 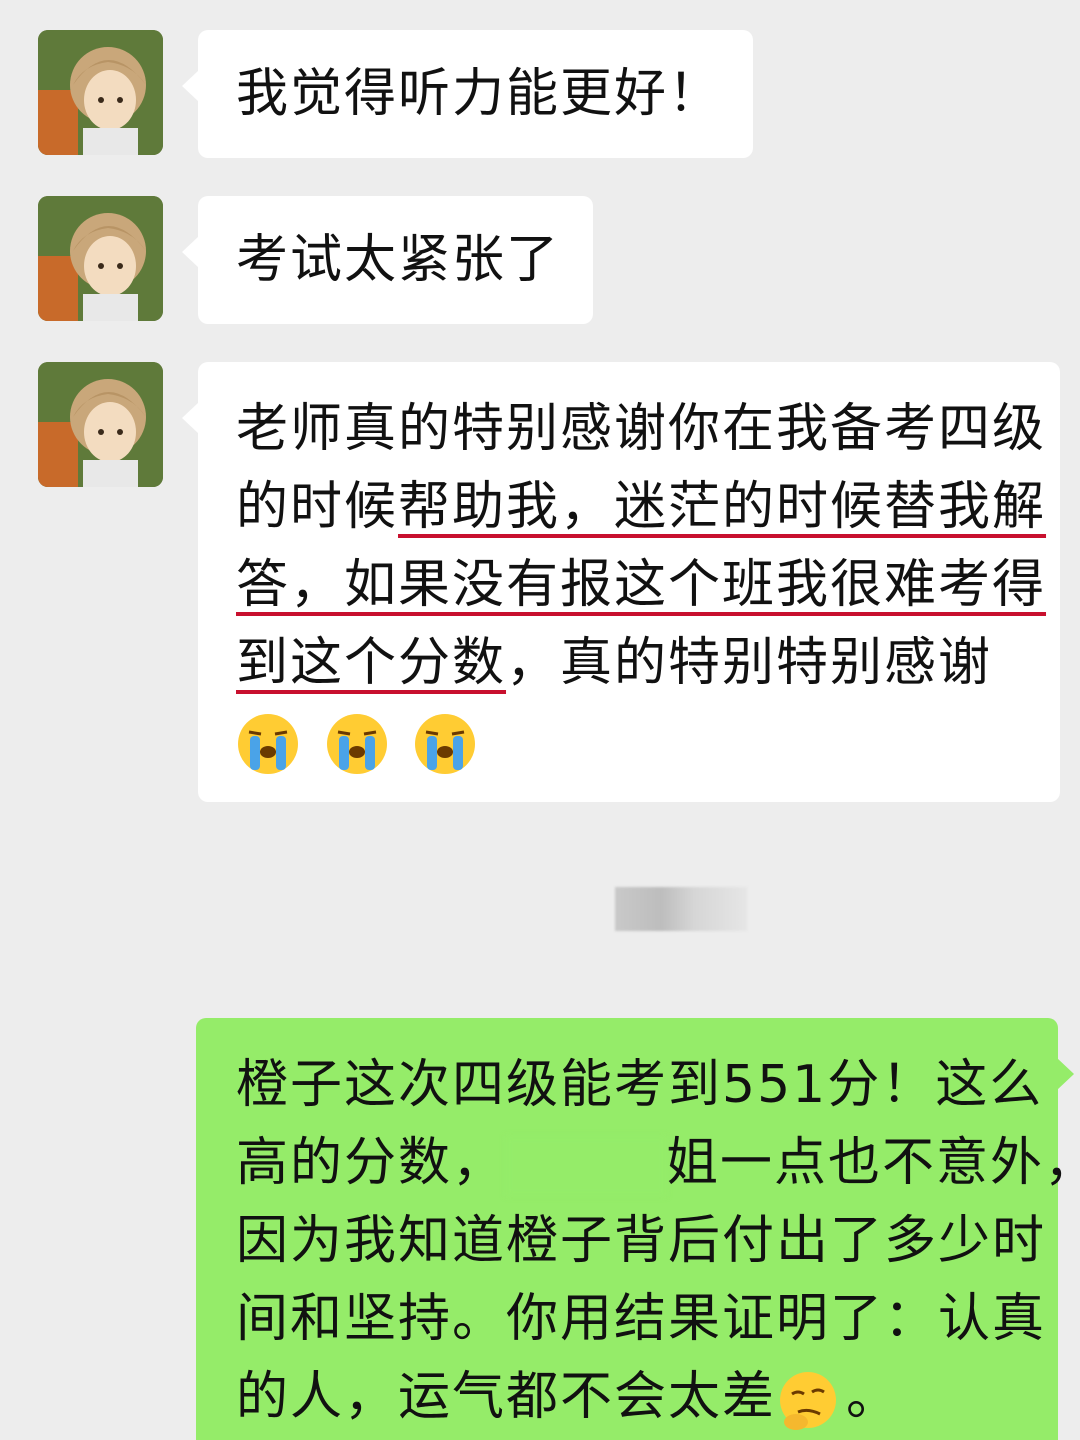 What do you see at coordinates (398, 260) in the screenshot?
I see `message-text: 考试太紧张了` at bounding box center [398, 260].